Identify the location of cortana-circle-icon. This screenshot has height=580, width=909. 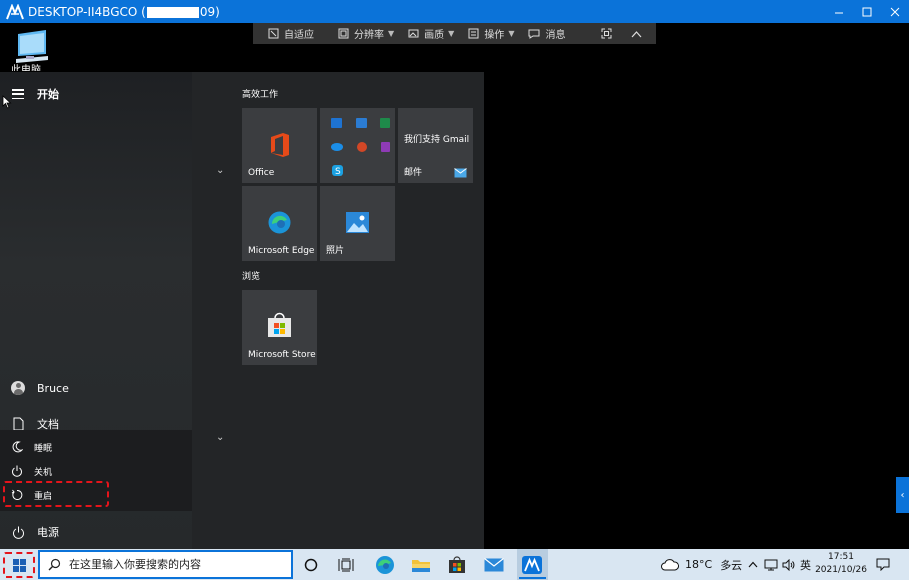
(311, 565).